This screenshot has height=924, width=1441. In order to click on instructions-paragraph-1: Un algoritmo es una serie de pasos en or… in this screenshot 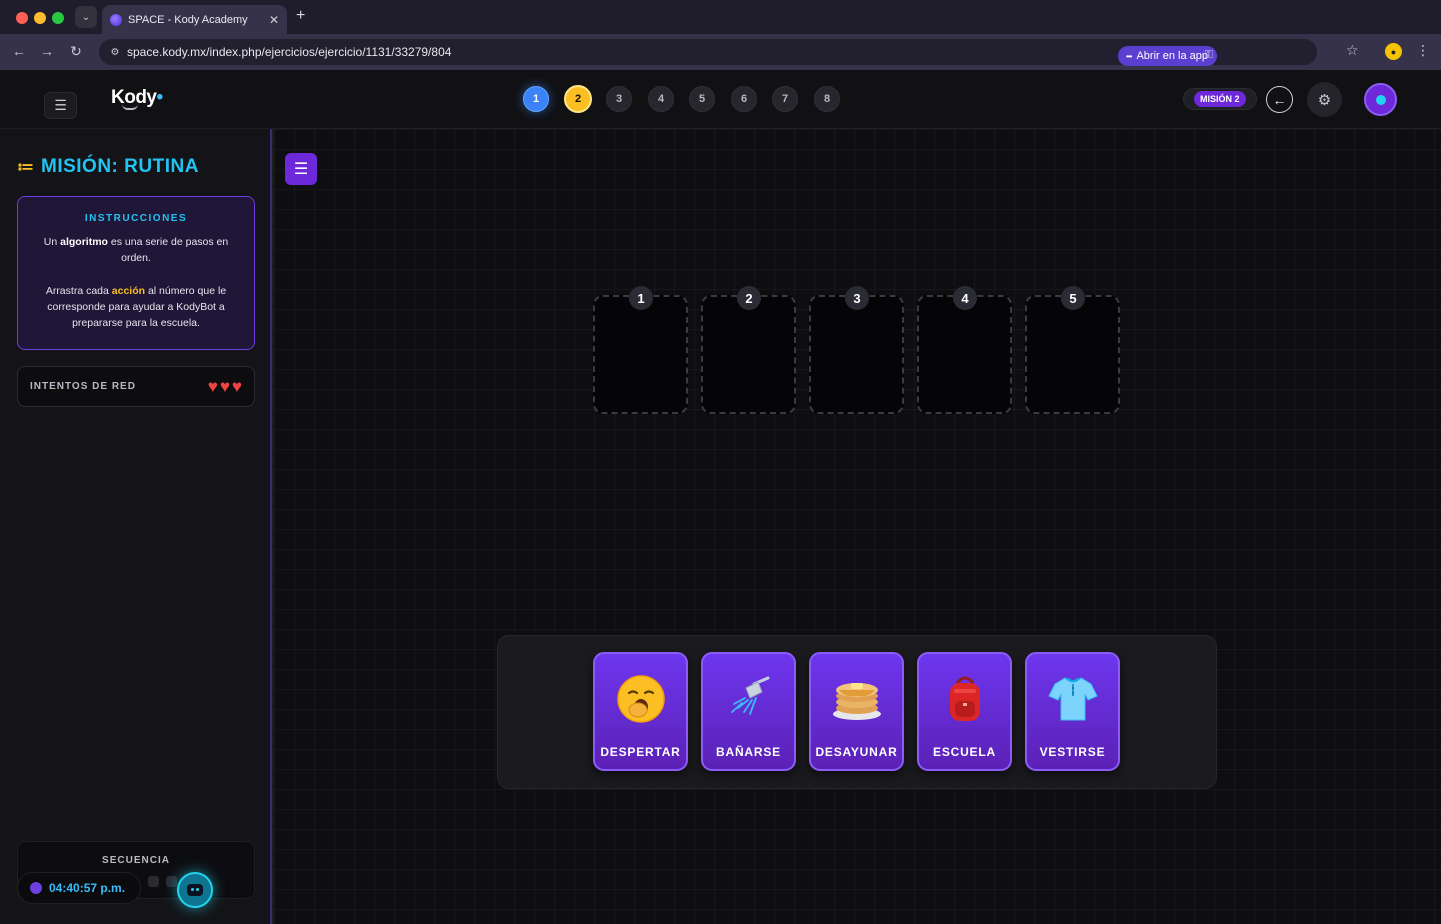, I will do `click(136, 250)`.